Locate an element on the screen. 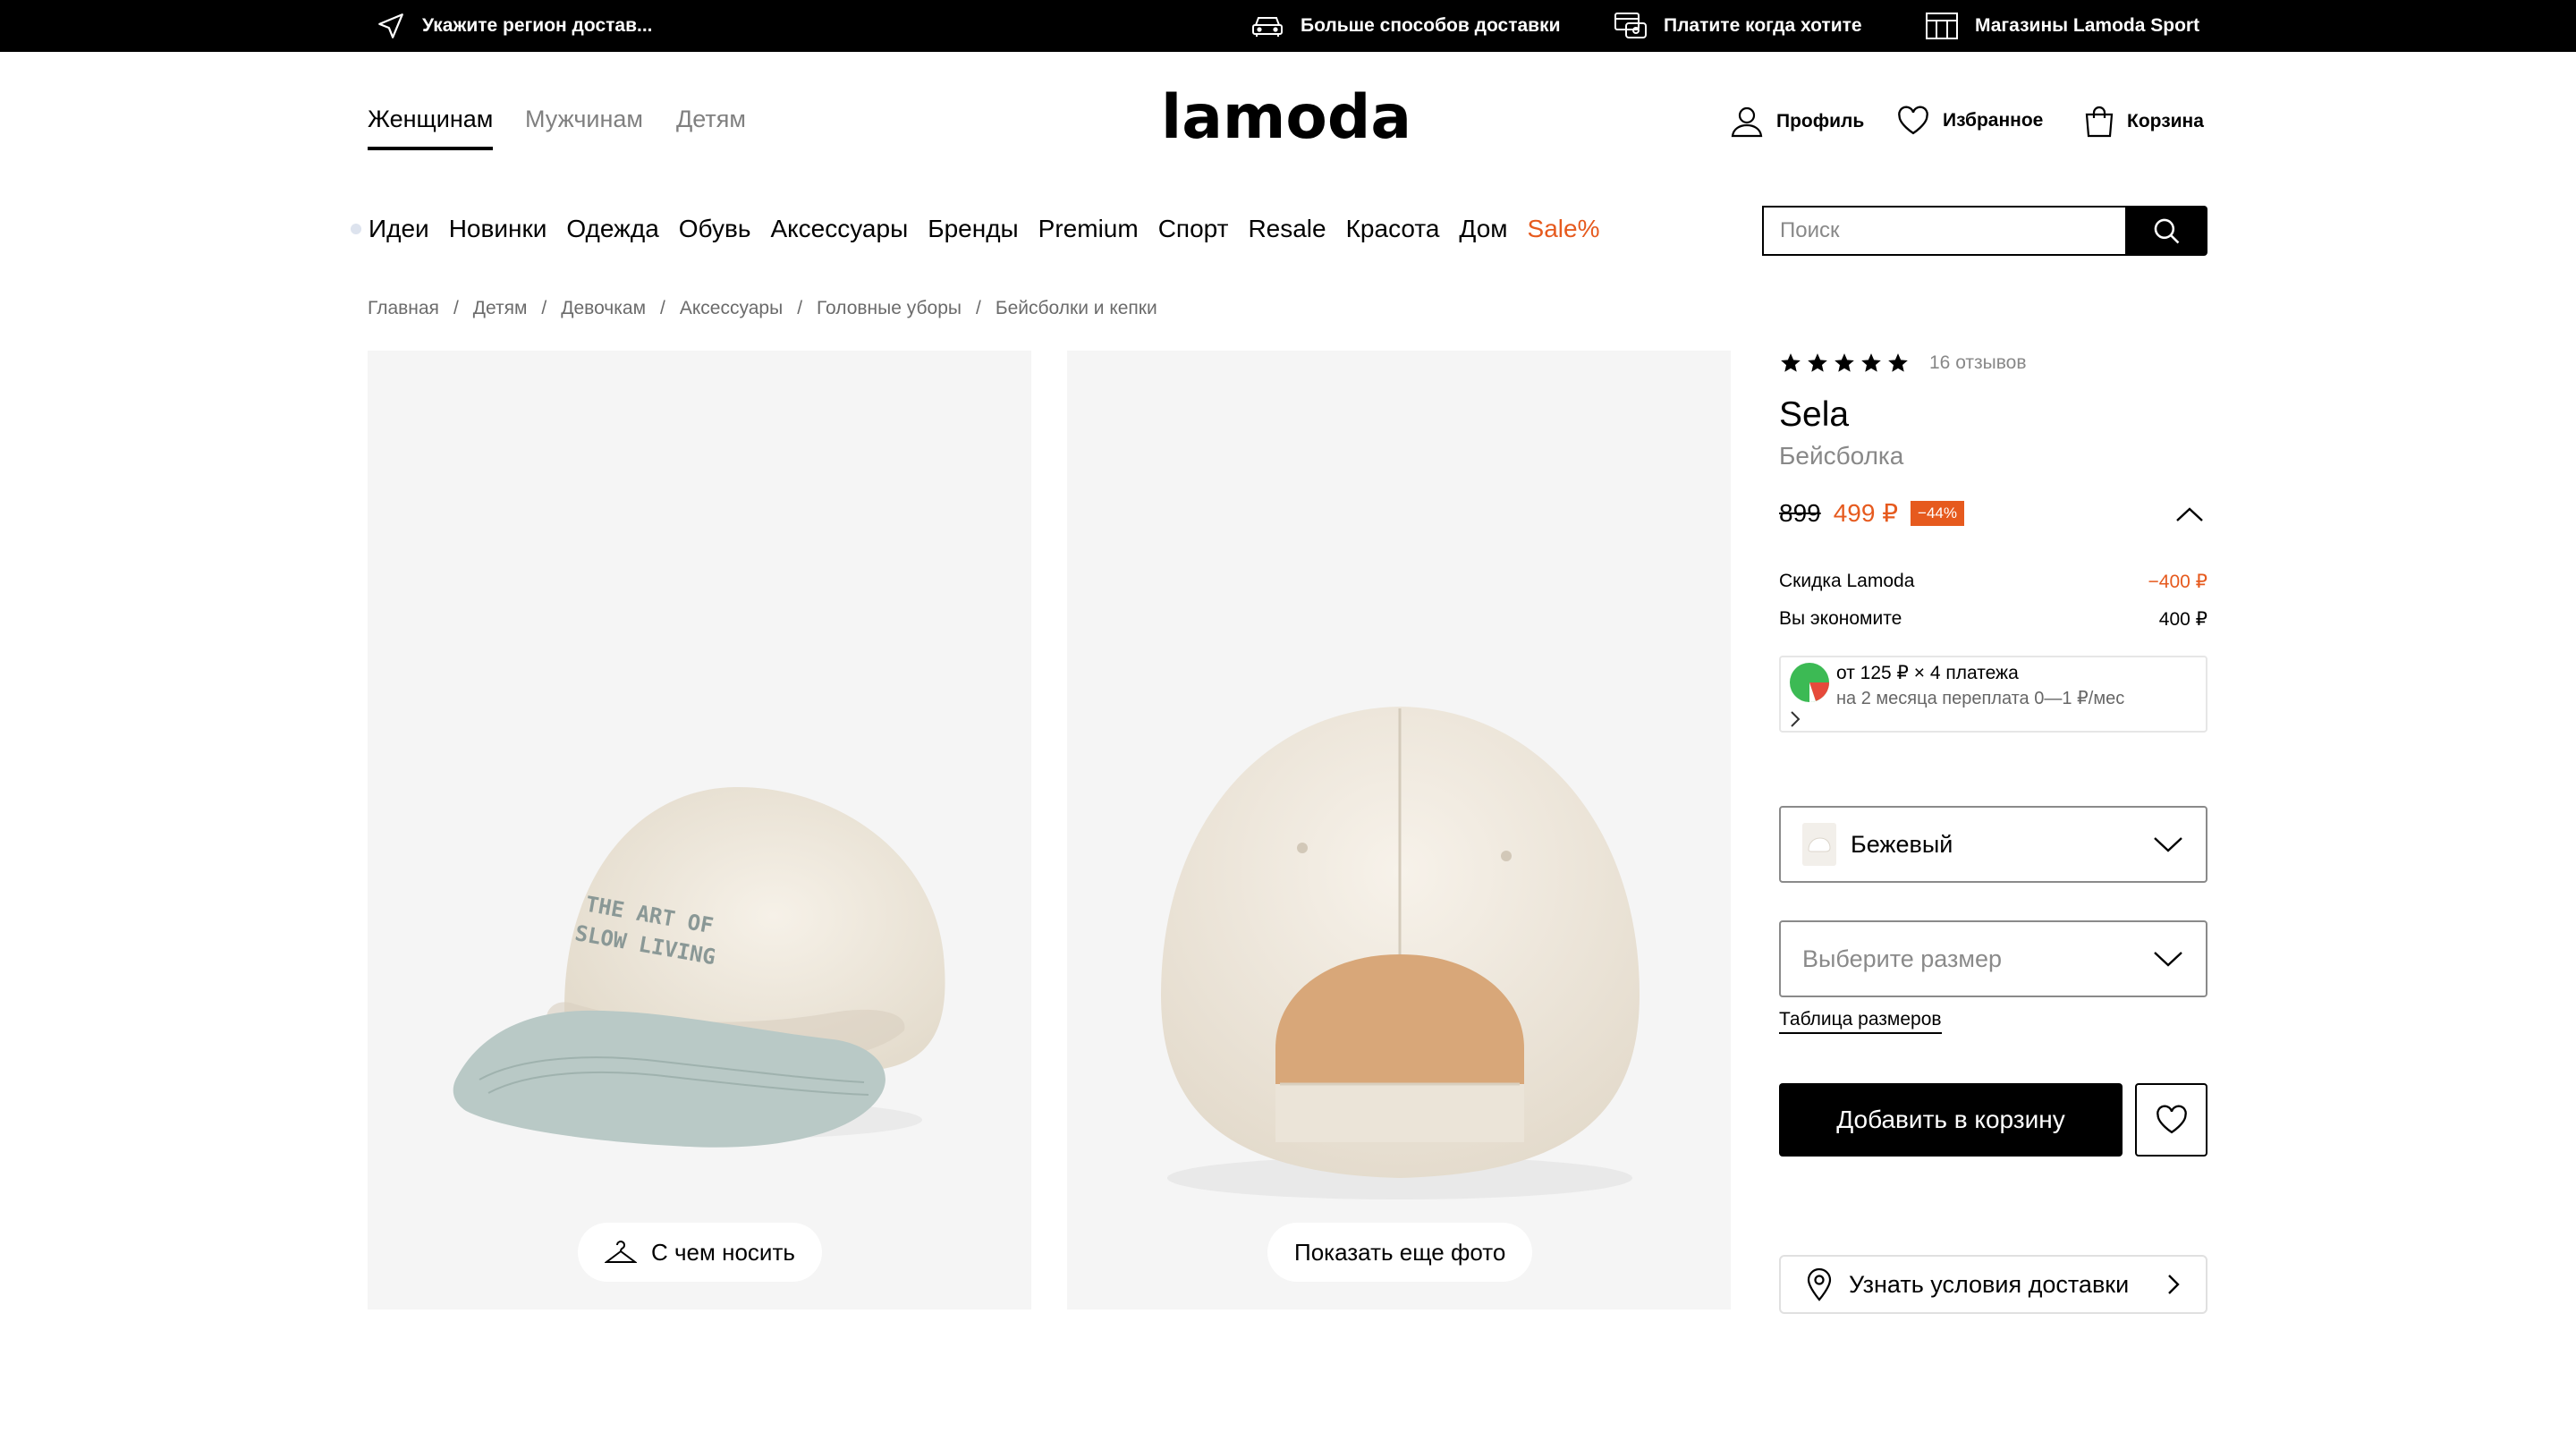 This screenshot has height=1449, width=2576. nav-item-brands: Бренды is located at coordinates (973, 229).